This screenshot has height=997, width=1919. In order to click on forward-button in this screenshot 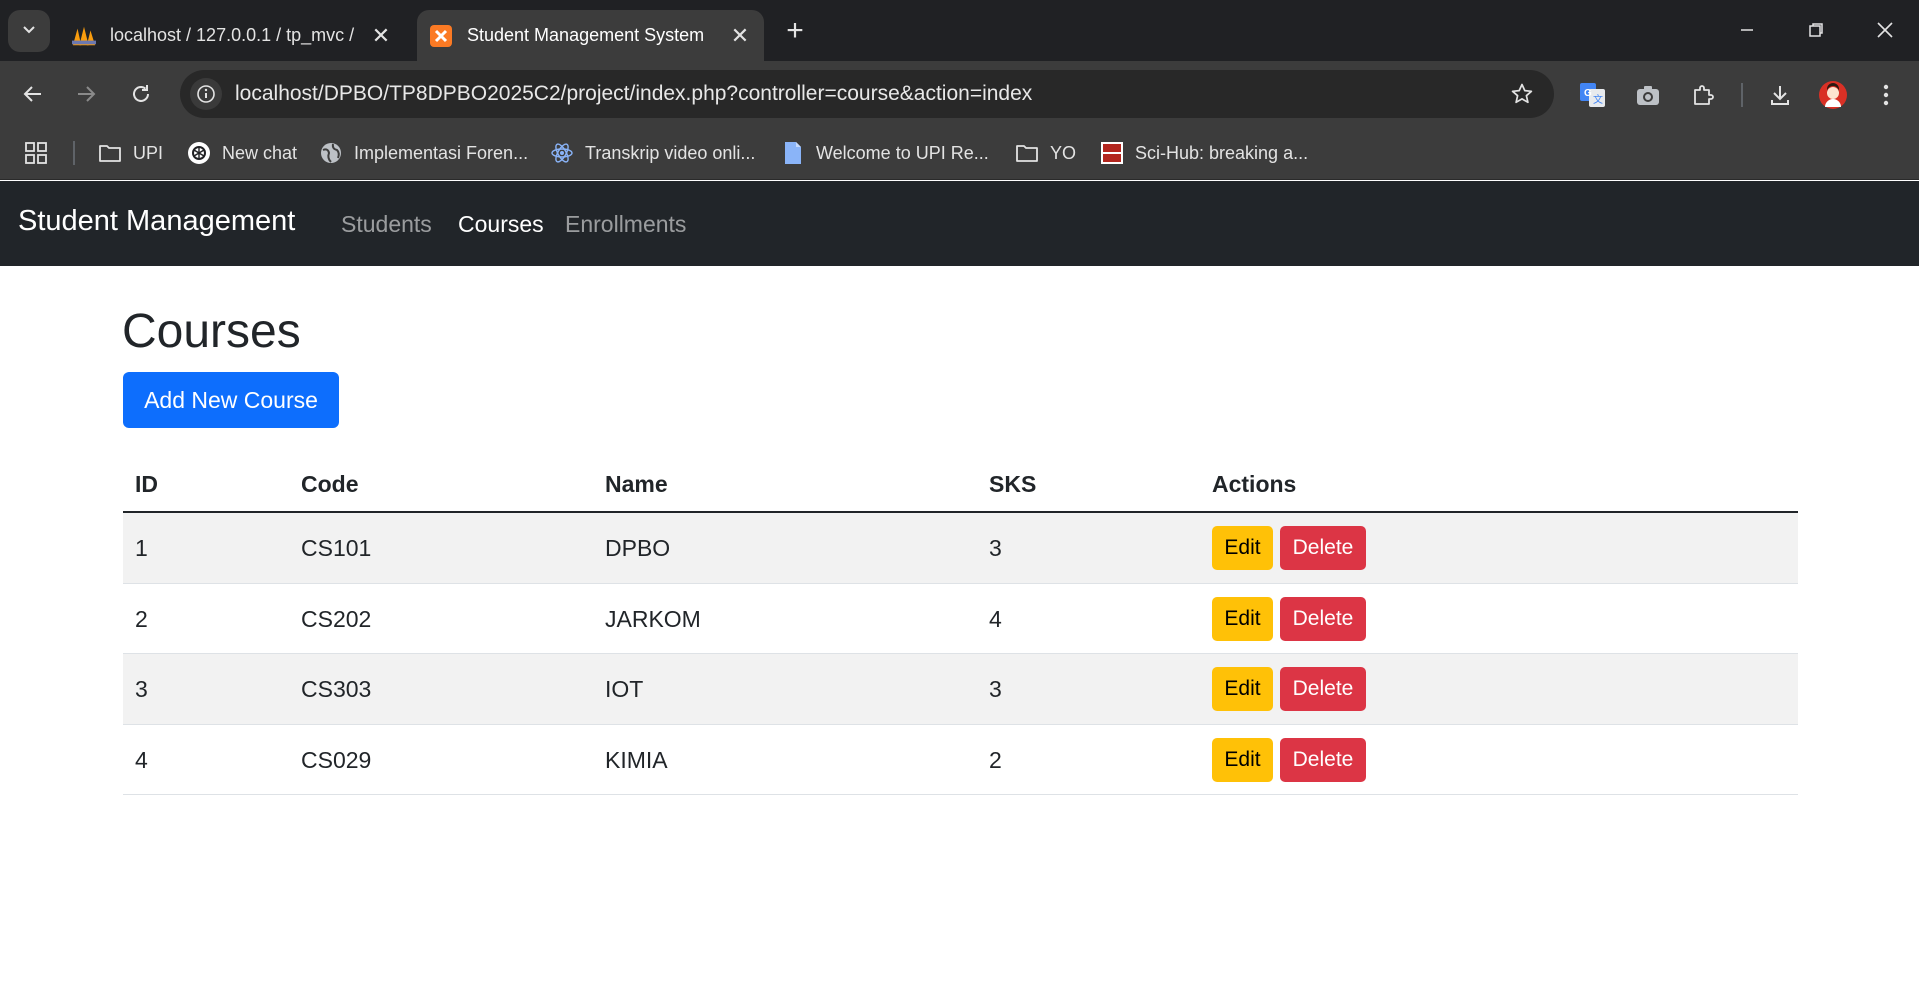, I will do `click(86, 94)`.